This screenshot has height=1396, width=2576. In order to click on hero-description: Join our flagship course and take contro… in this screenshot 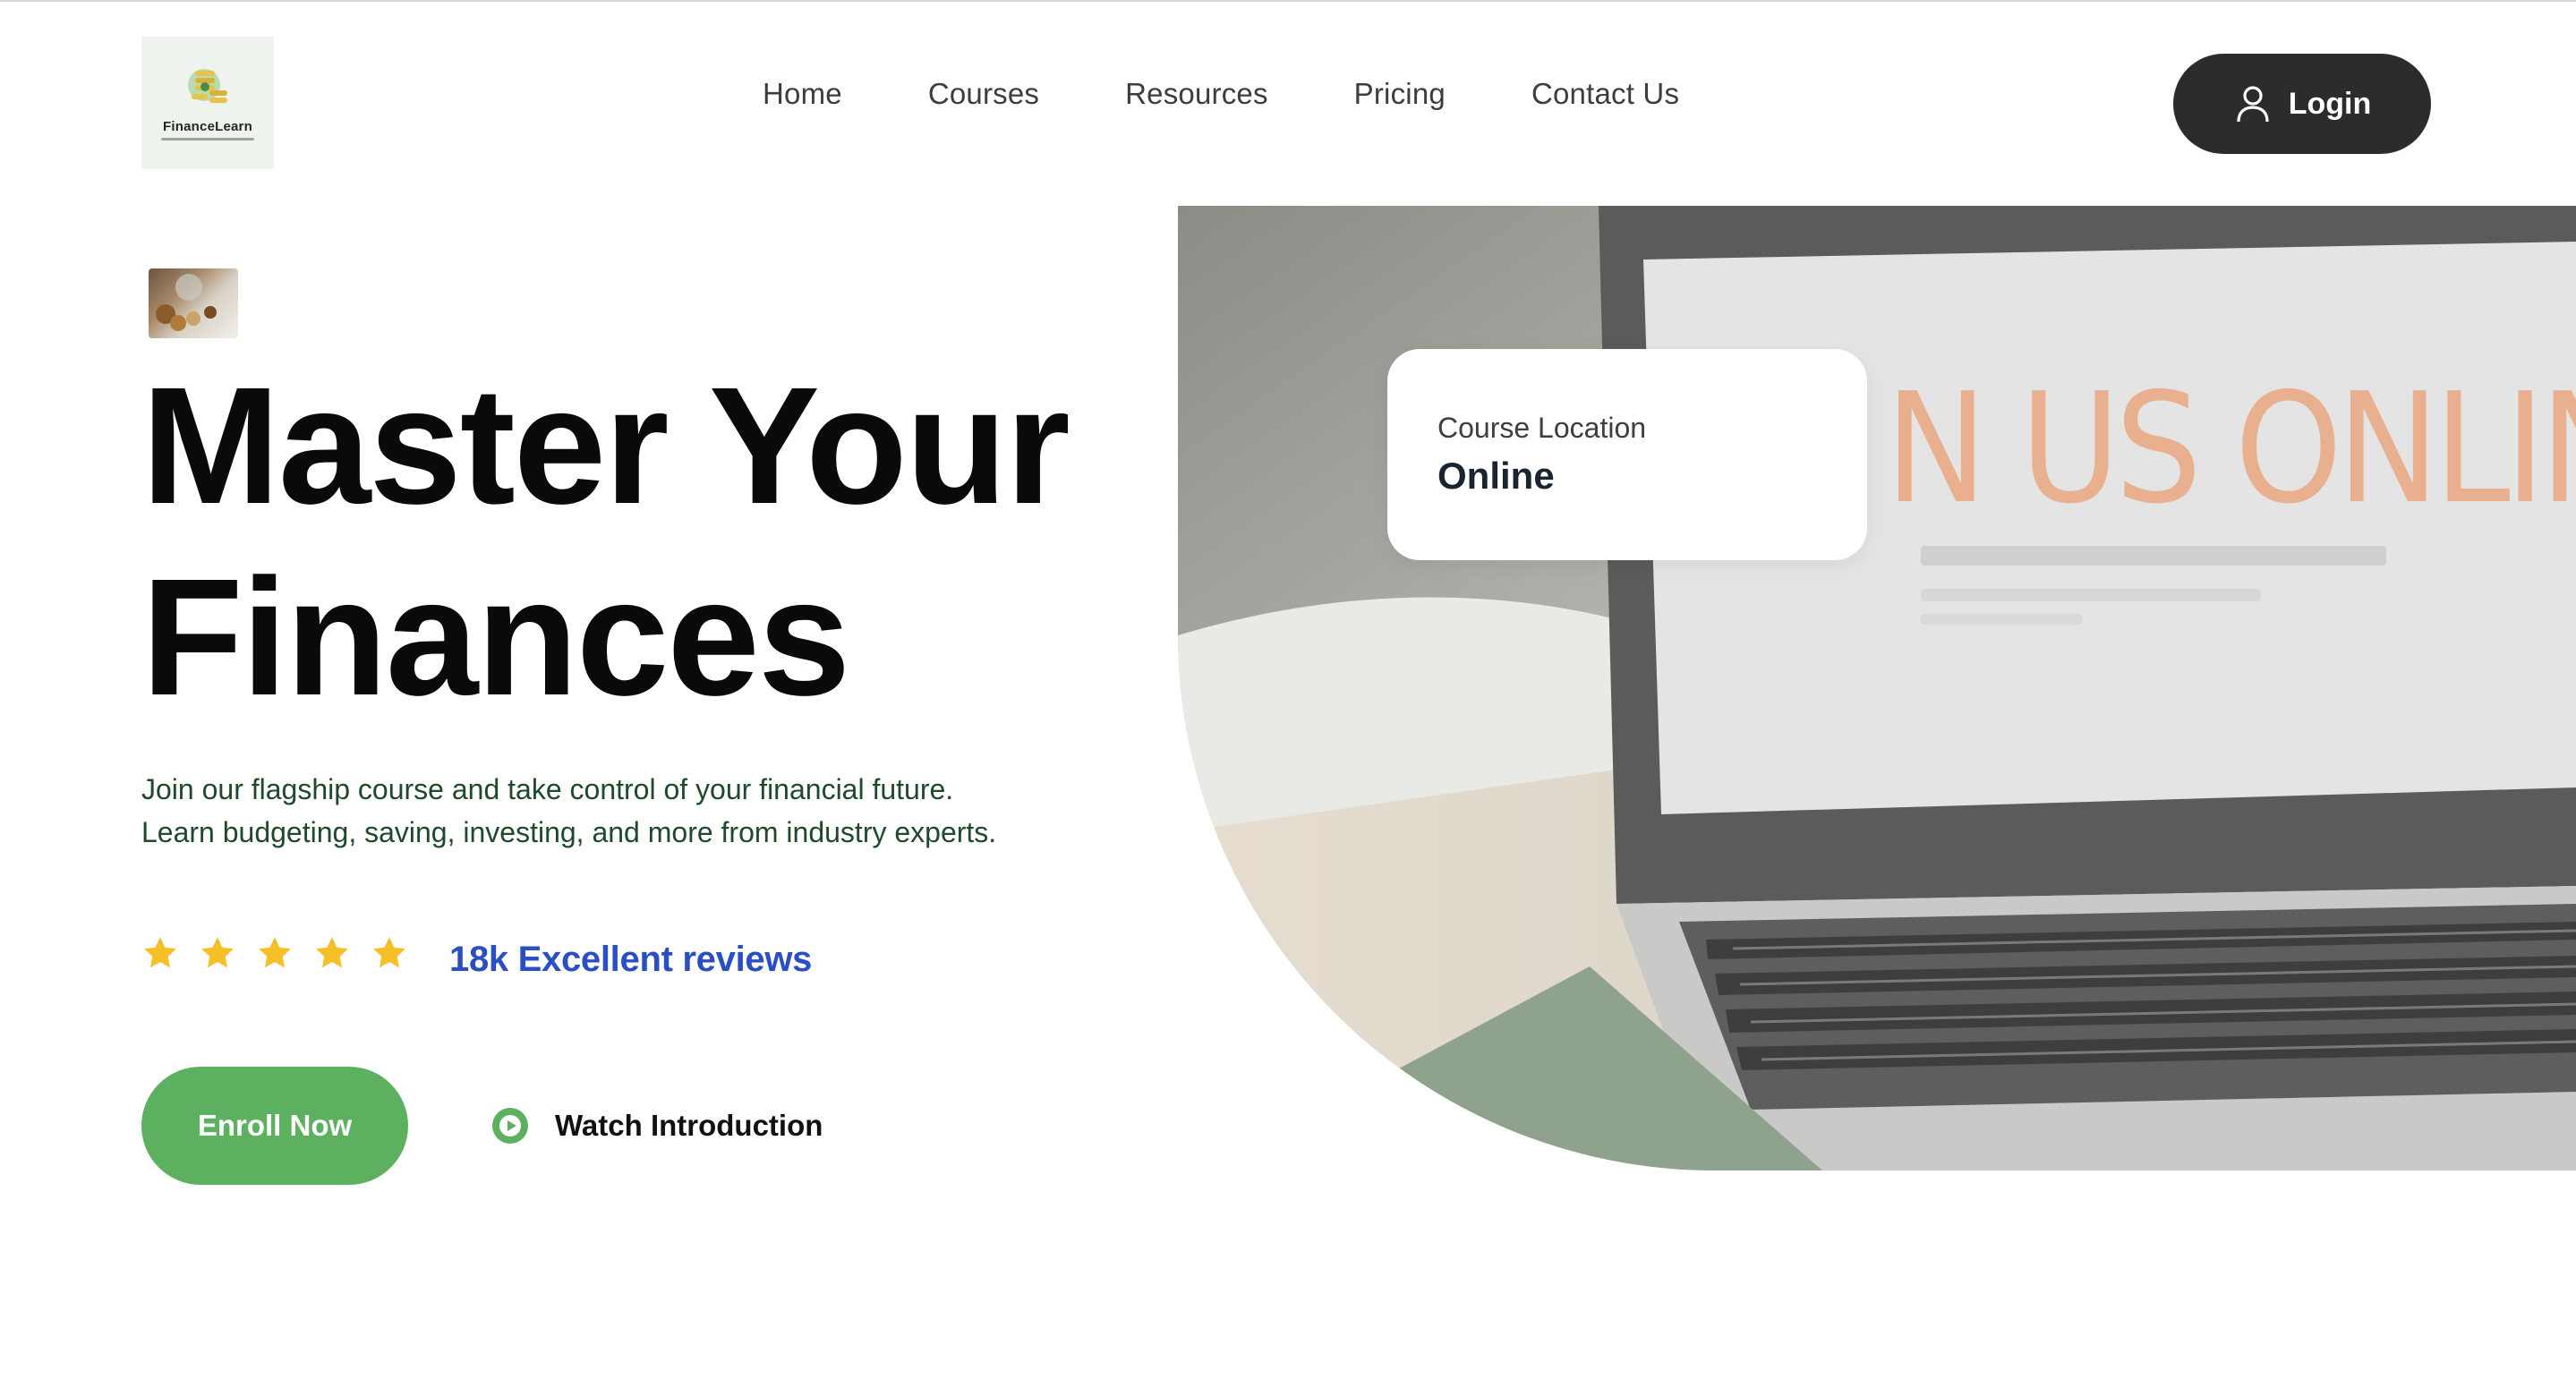, I will do `click(651, 811)`.